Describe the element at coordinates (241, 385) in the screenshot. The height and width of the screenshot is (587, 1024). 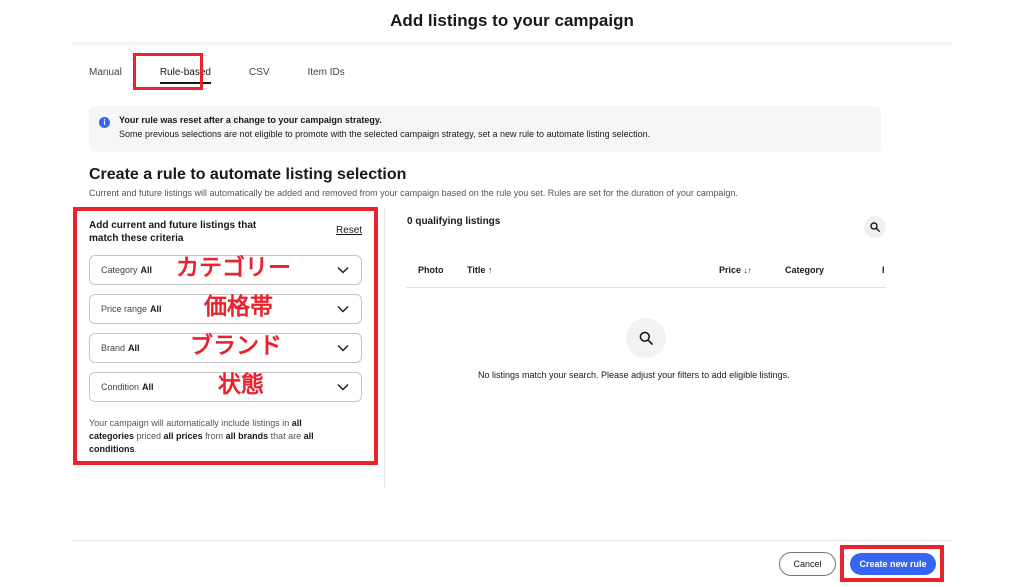
I see `annotation-condition: 状態` at that location.